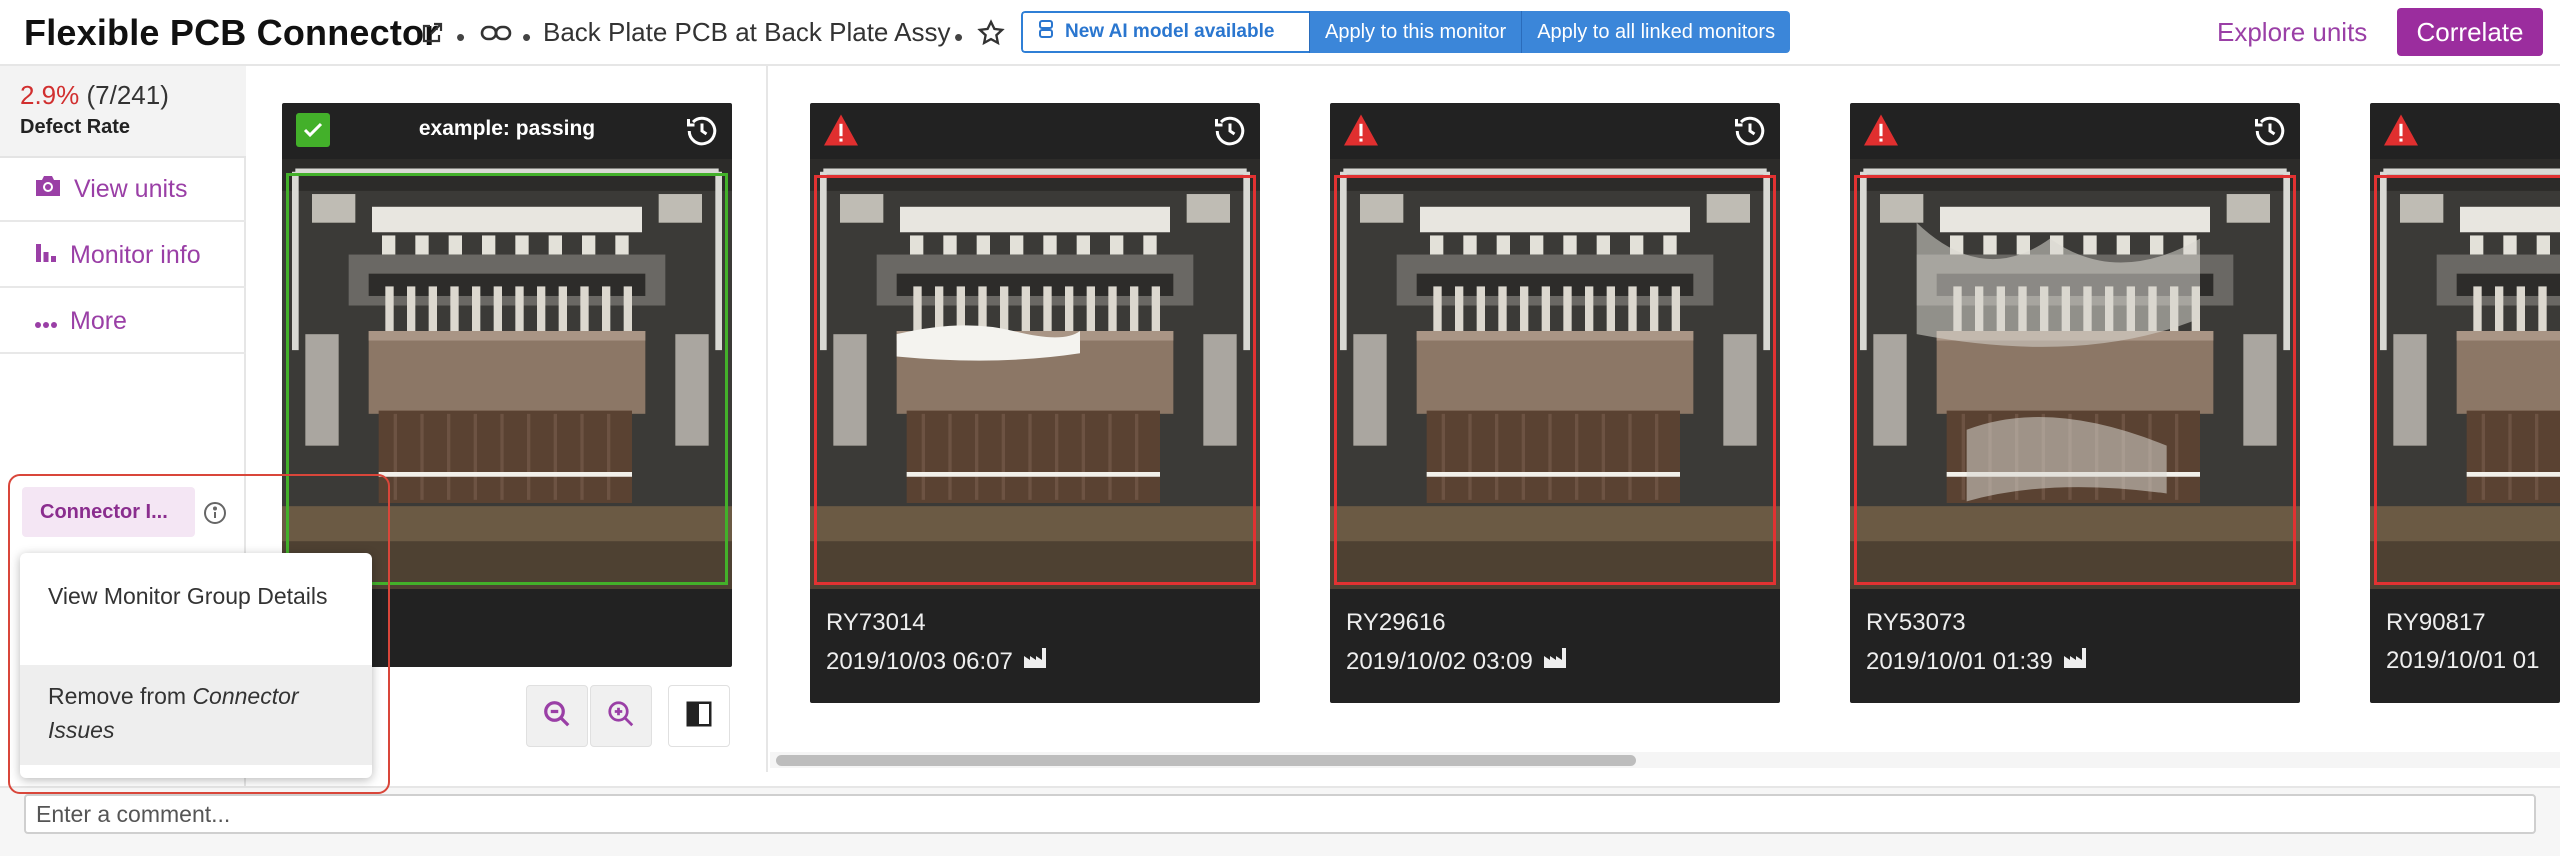  Describe the element at coordinates (2463, 660) in the screenshot. I see `unit-date: 2019/10/01 01` at that location.